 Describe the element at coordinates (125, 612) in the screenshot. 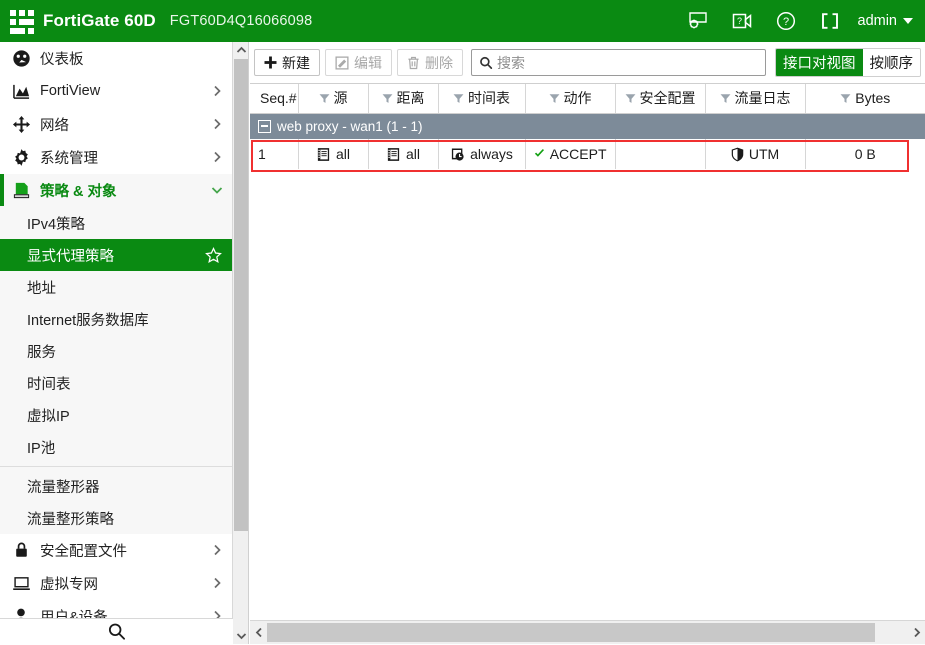

I see `sidebar-item-label: 用户&设备` at that location.